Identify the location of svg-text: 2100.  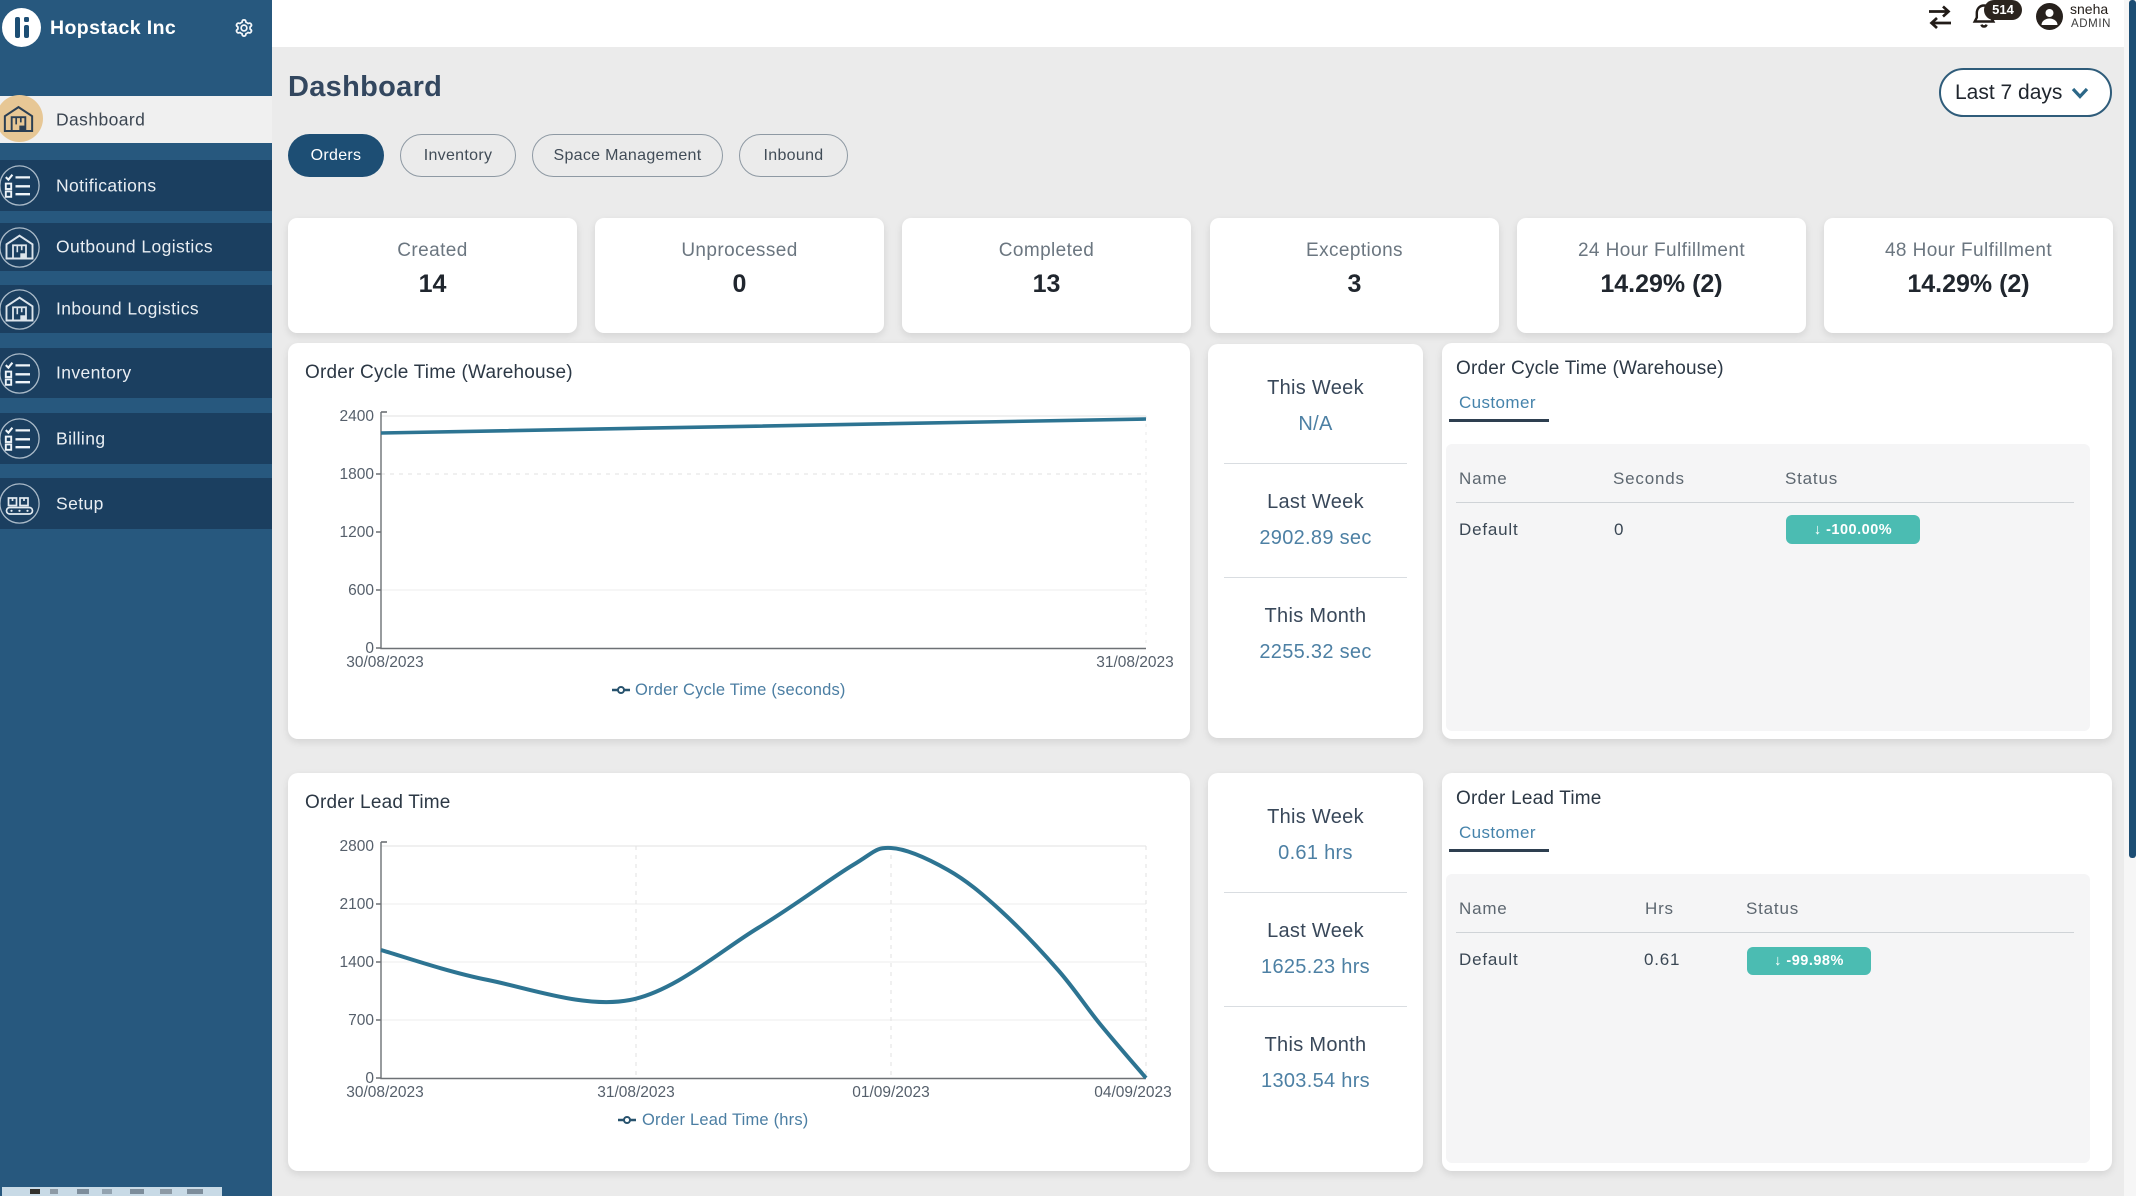
(357, 904).